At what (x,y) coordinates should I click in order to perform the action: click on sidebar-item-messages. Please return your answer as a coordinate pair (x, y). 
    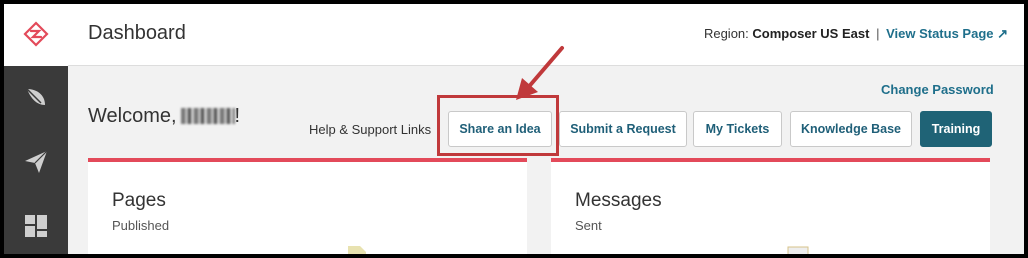
    Looking at the image, I should click on (36, 162).